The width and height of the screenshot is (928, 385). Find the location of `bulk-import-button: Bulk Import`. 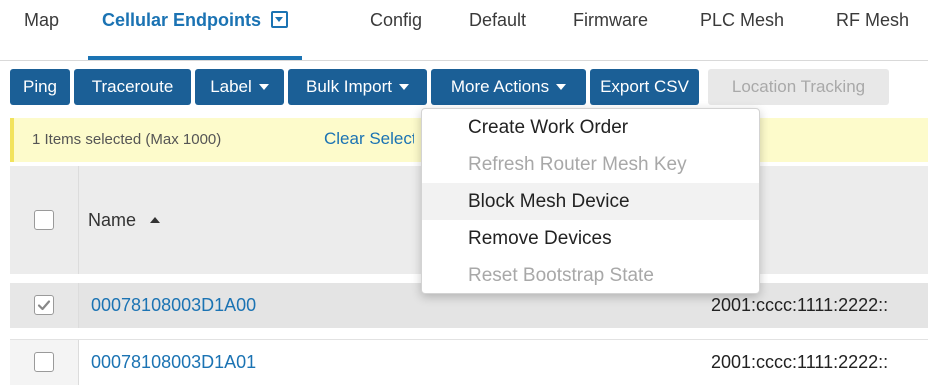

bulk-import-button: Bulk Import is located at coordinates (357, 87).